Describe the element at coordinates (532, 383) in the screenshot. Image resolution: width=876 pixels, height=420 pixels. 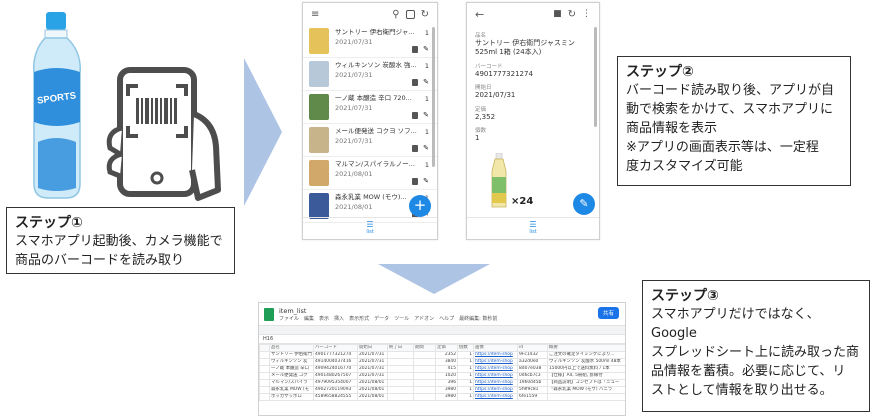
I see `table-cell: 1960d45b` at that location.